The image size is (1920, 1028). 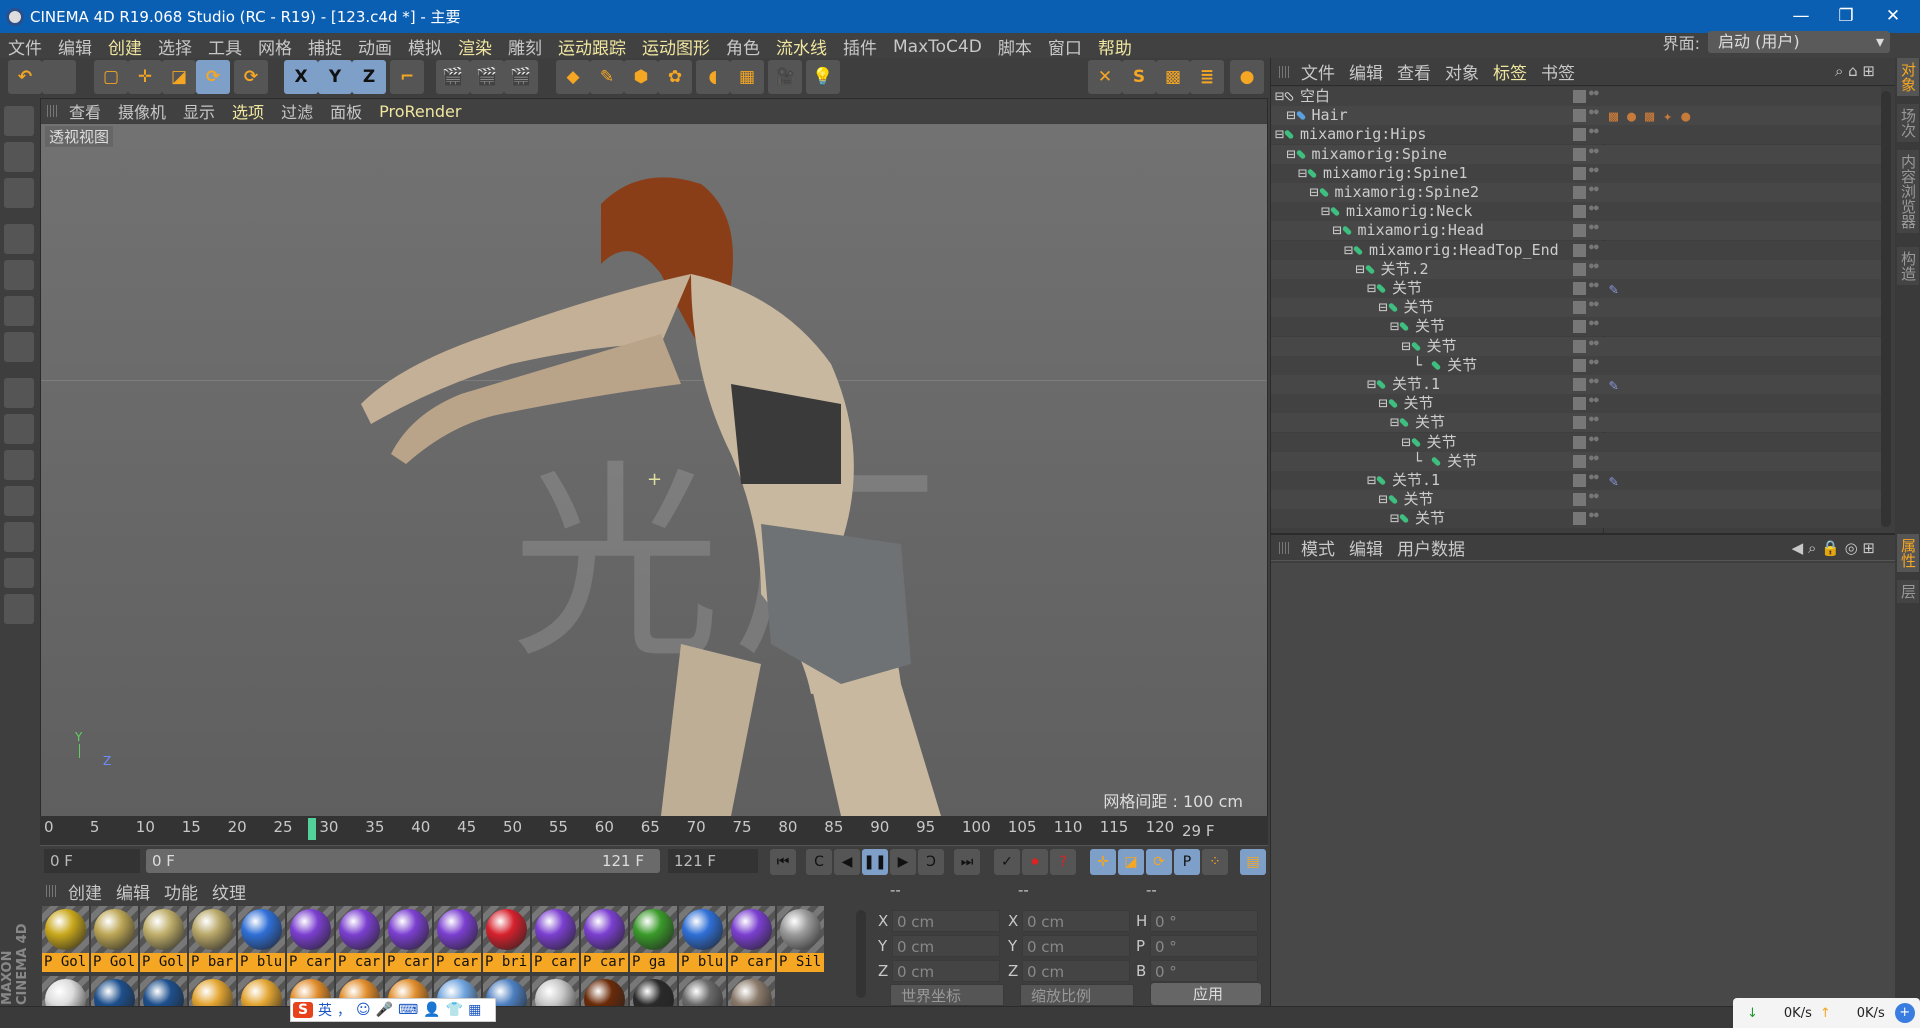 What do you see at coordinates (967, 862) in the screenshot?
I see `go-to-end-icon: ⏭` at bounding box center [967, 862].